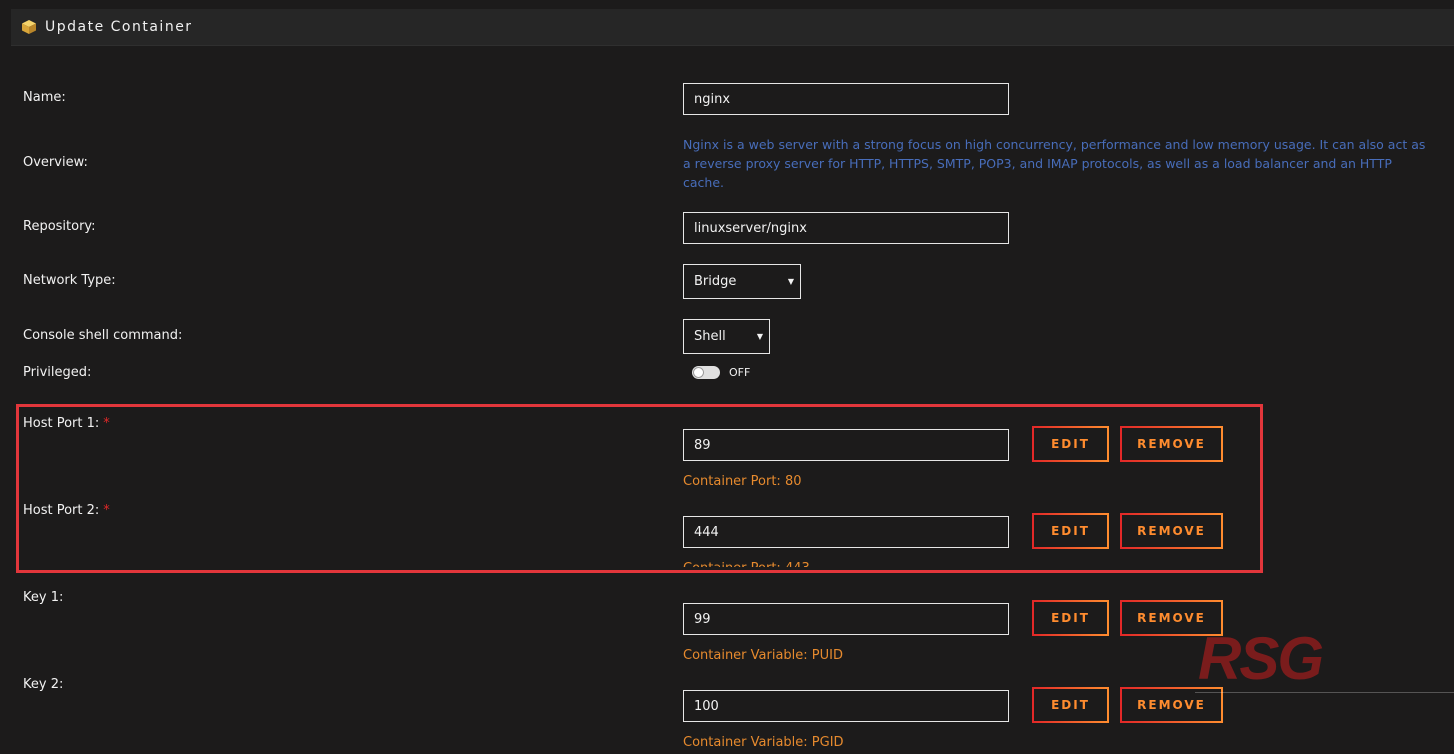 This screenshot has height=754, width=1454. Describe the element at coordinates (706, 372) in the screenshot. I see `privileged-toggle` at that location.